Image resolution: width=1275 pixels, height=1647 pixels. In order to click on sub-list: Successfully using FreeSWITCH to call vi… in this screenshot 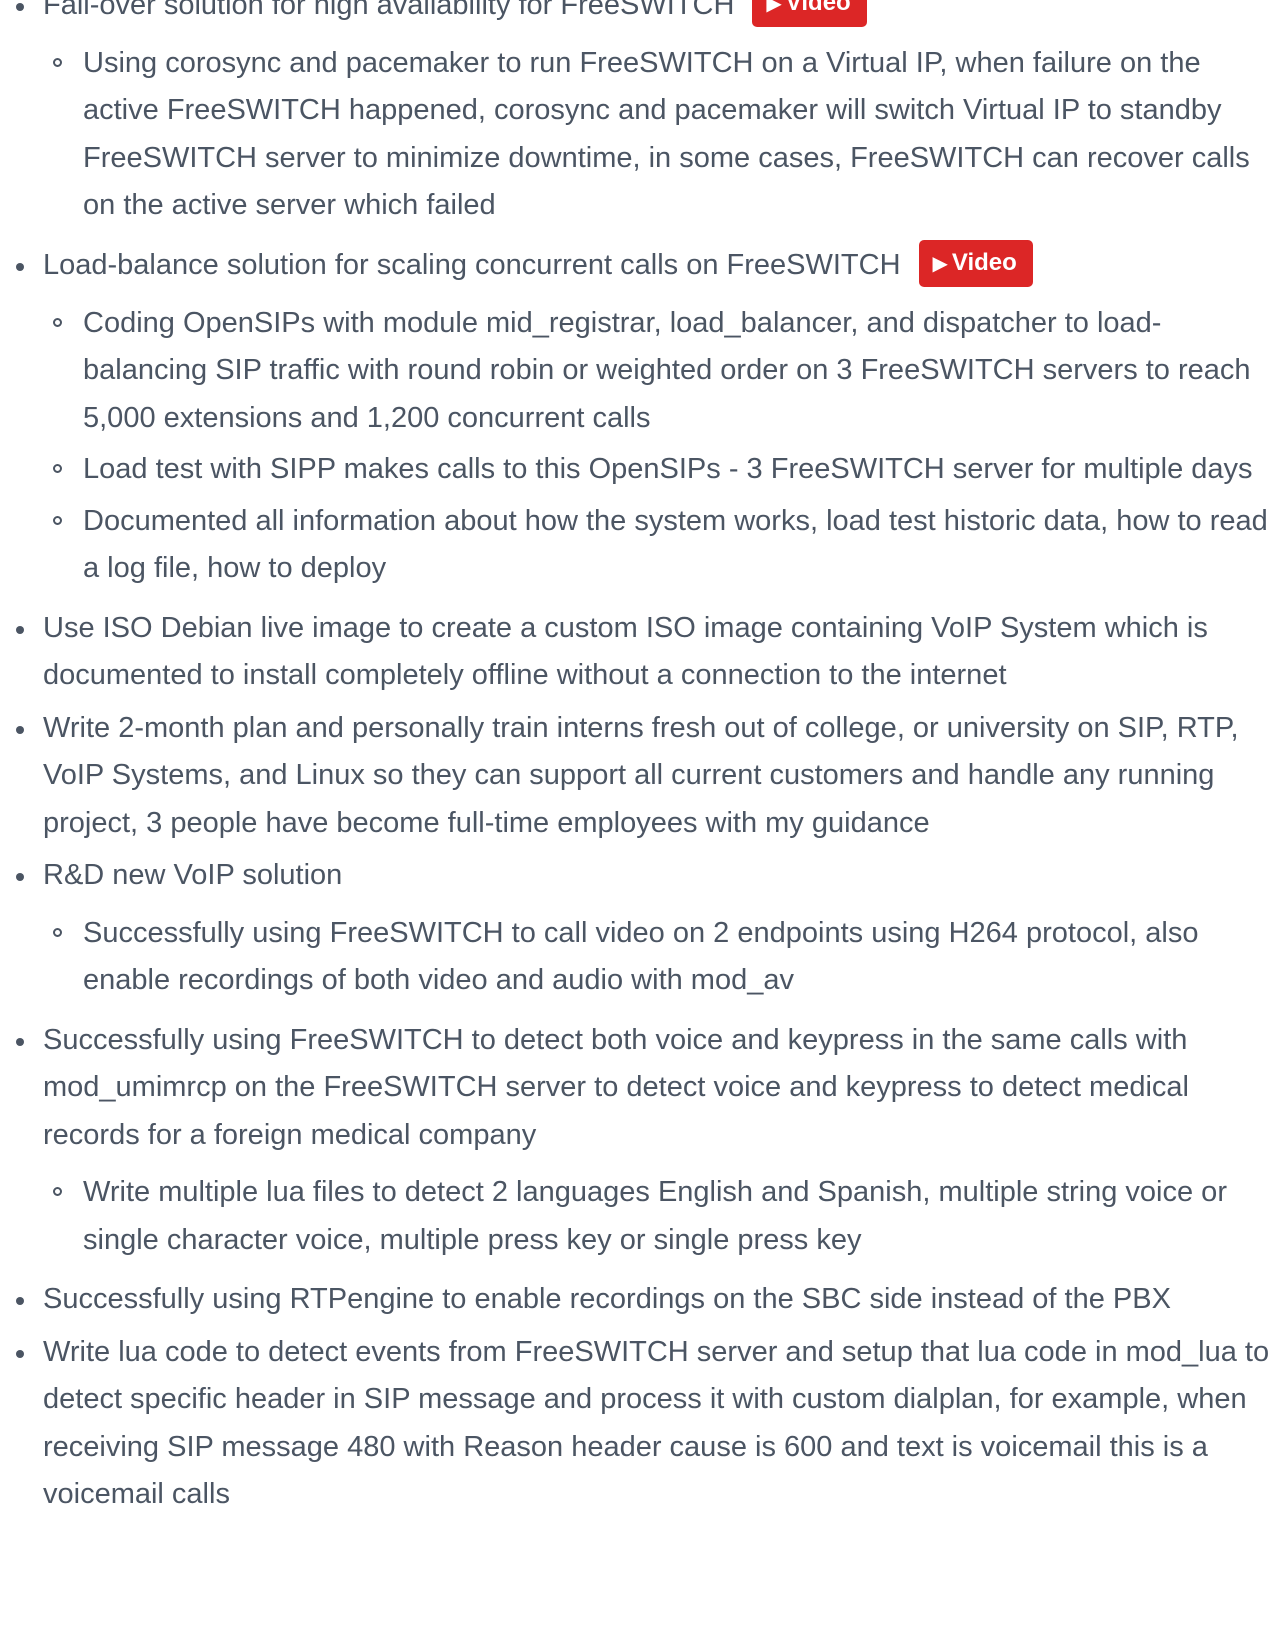, I will do `click(658, 957)`.